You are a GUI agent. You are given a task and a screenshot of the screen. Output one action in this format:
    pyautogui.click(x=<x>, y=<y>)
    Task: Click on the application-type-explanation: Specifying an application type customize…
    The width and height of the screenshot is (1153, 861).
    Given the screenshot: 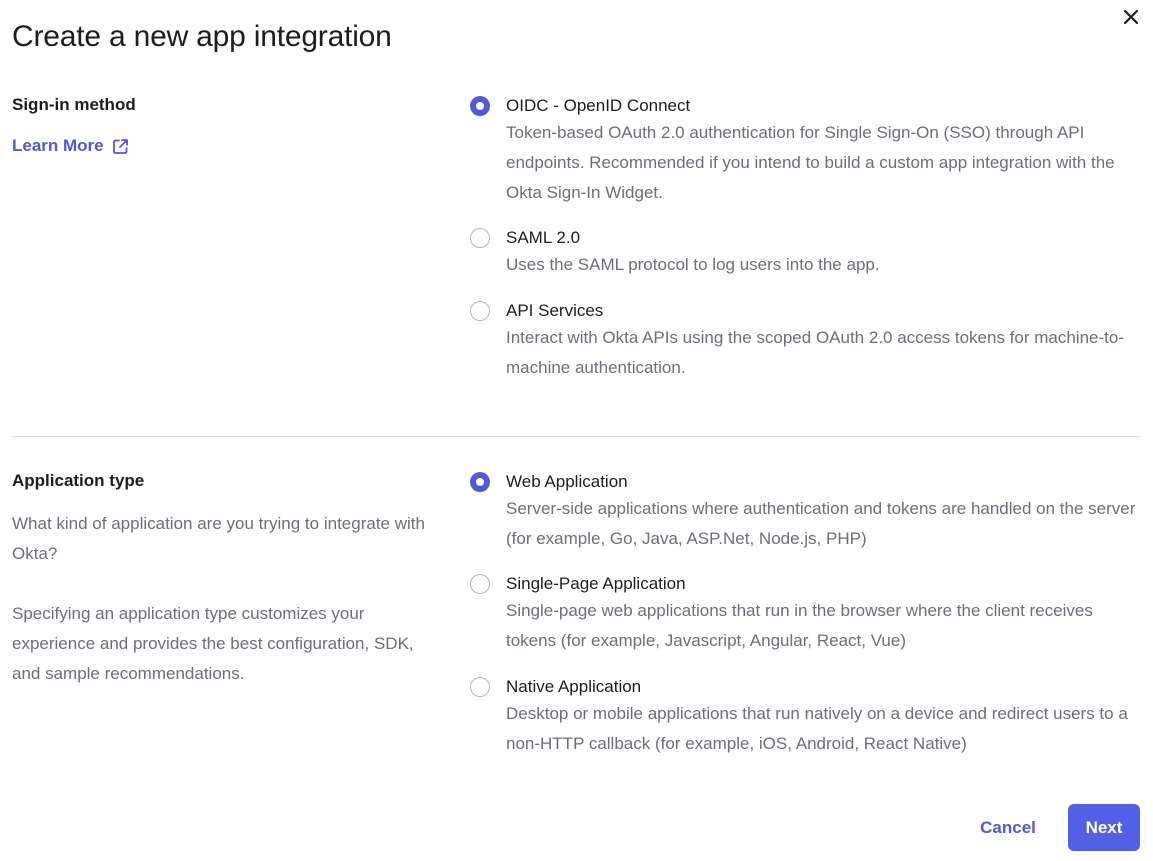 What is the action you would take?
    pyautogui.click(x=213, y=643)
    